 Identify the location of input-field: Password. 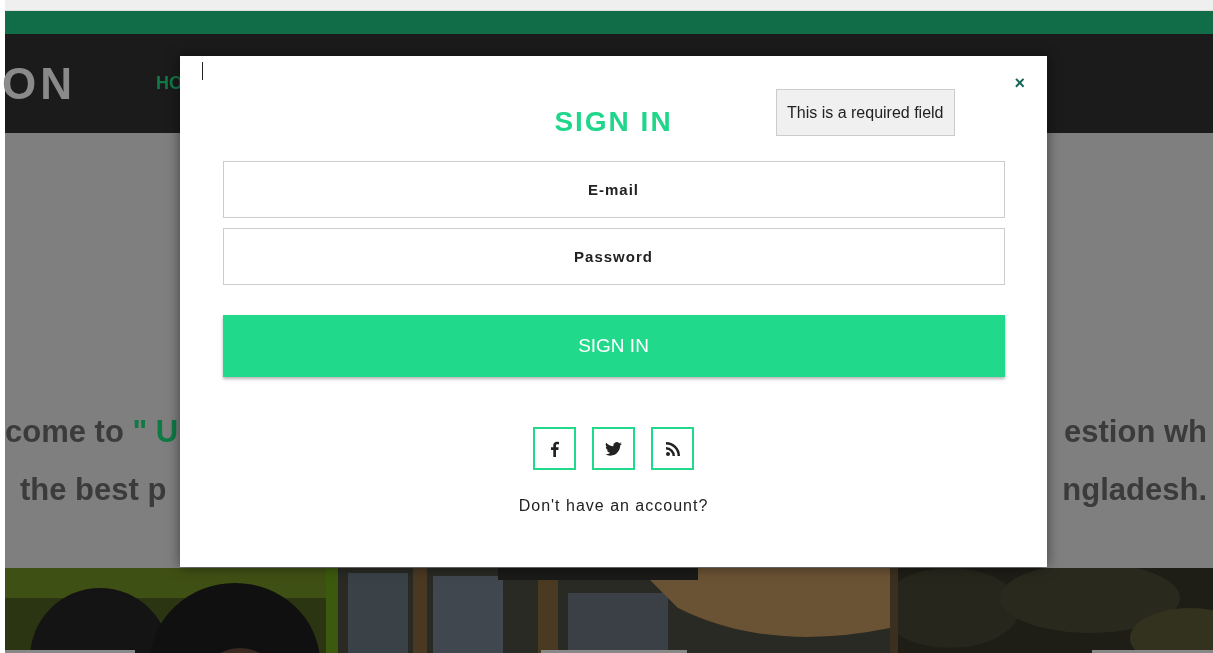
(613, 256).